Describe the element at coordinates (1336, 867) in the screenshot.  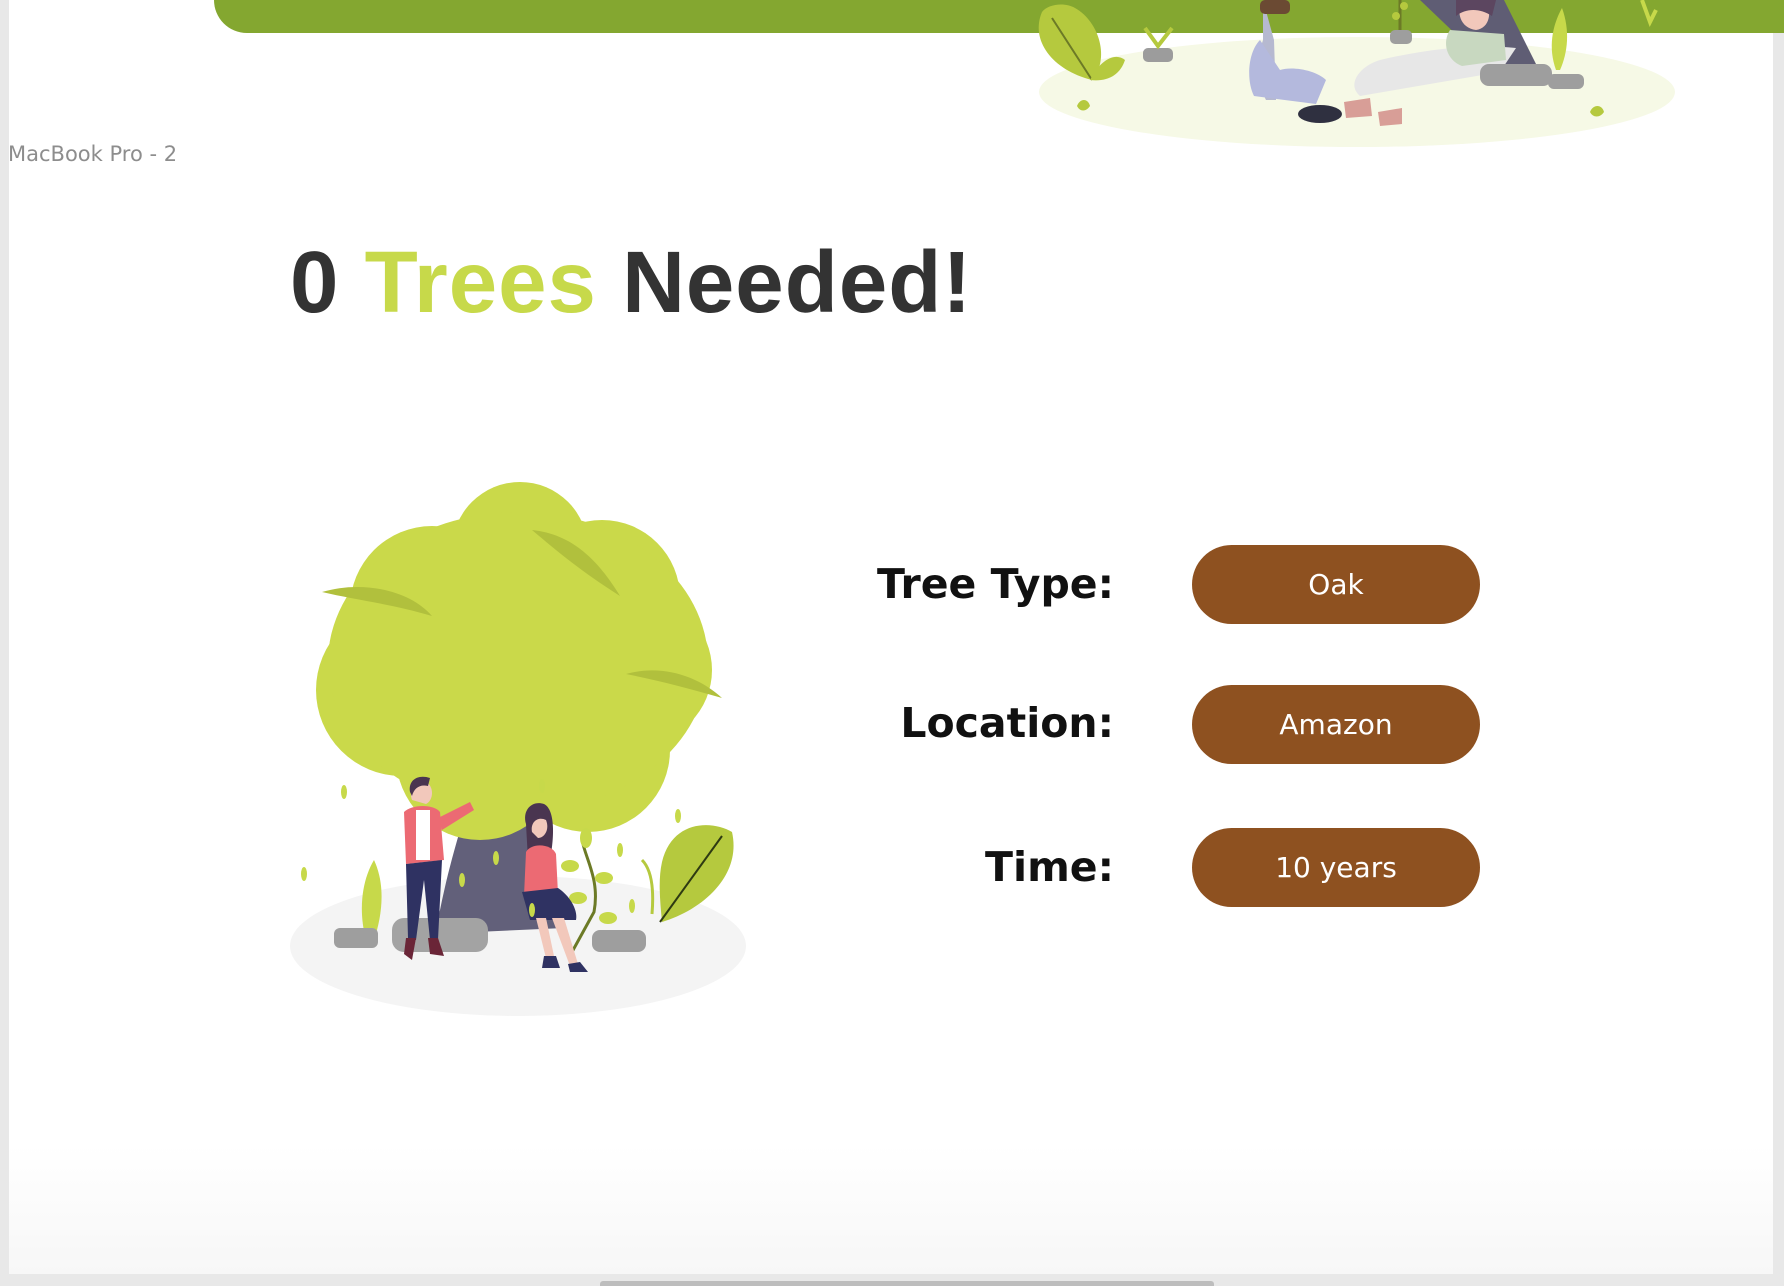
I see `time-button: 10 years` at that location.